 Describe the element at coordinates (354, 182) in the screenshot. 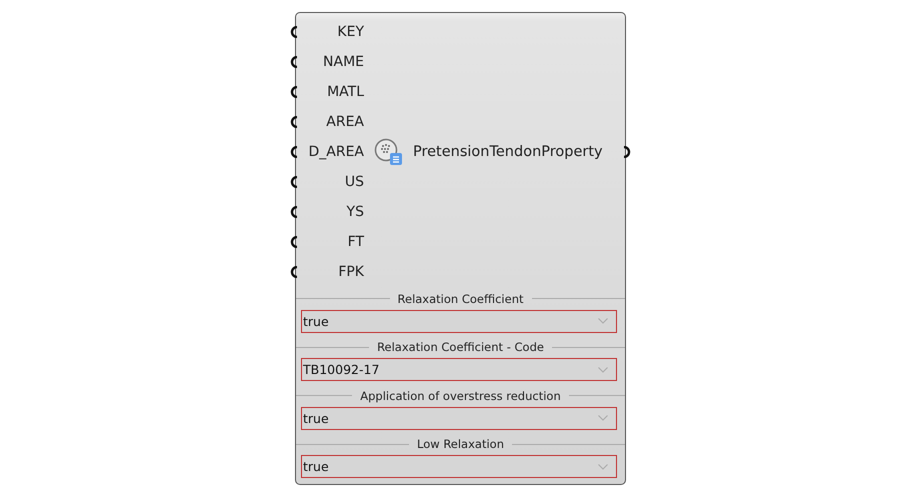

I see `input-label: US` at that location.